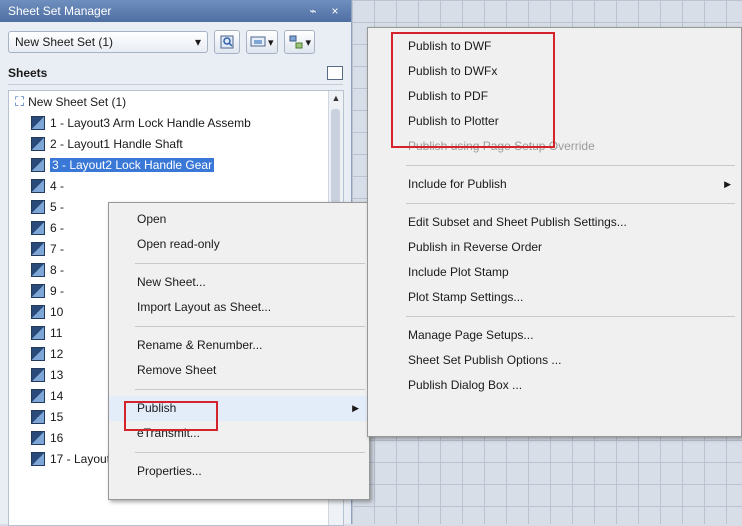 The image size is (742, 526). Describe the element at coordinates (258, 41) in the screenshot. I see `publish-icon` at that location.